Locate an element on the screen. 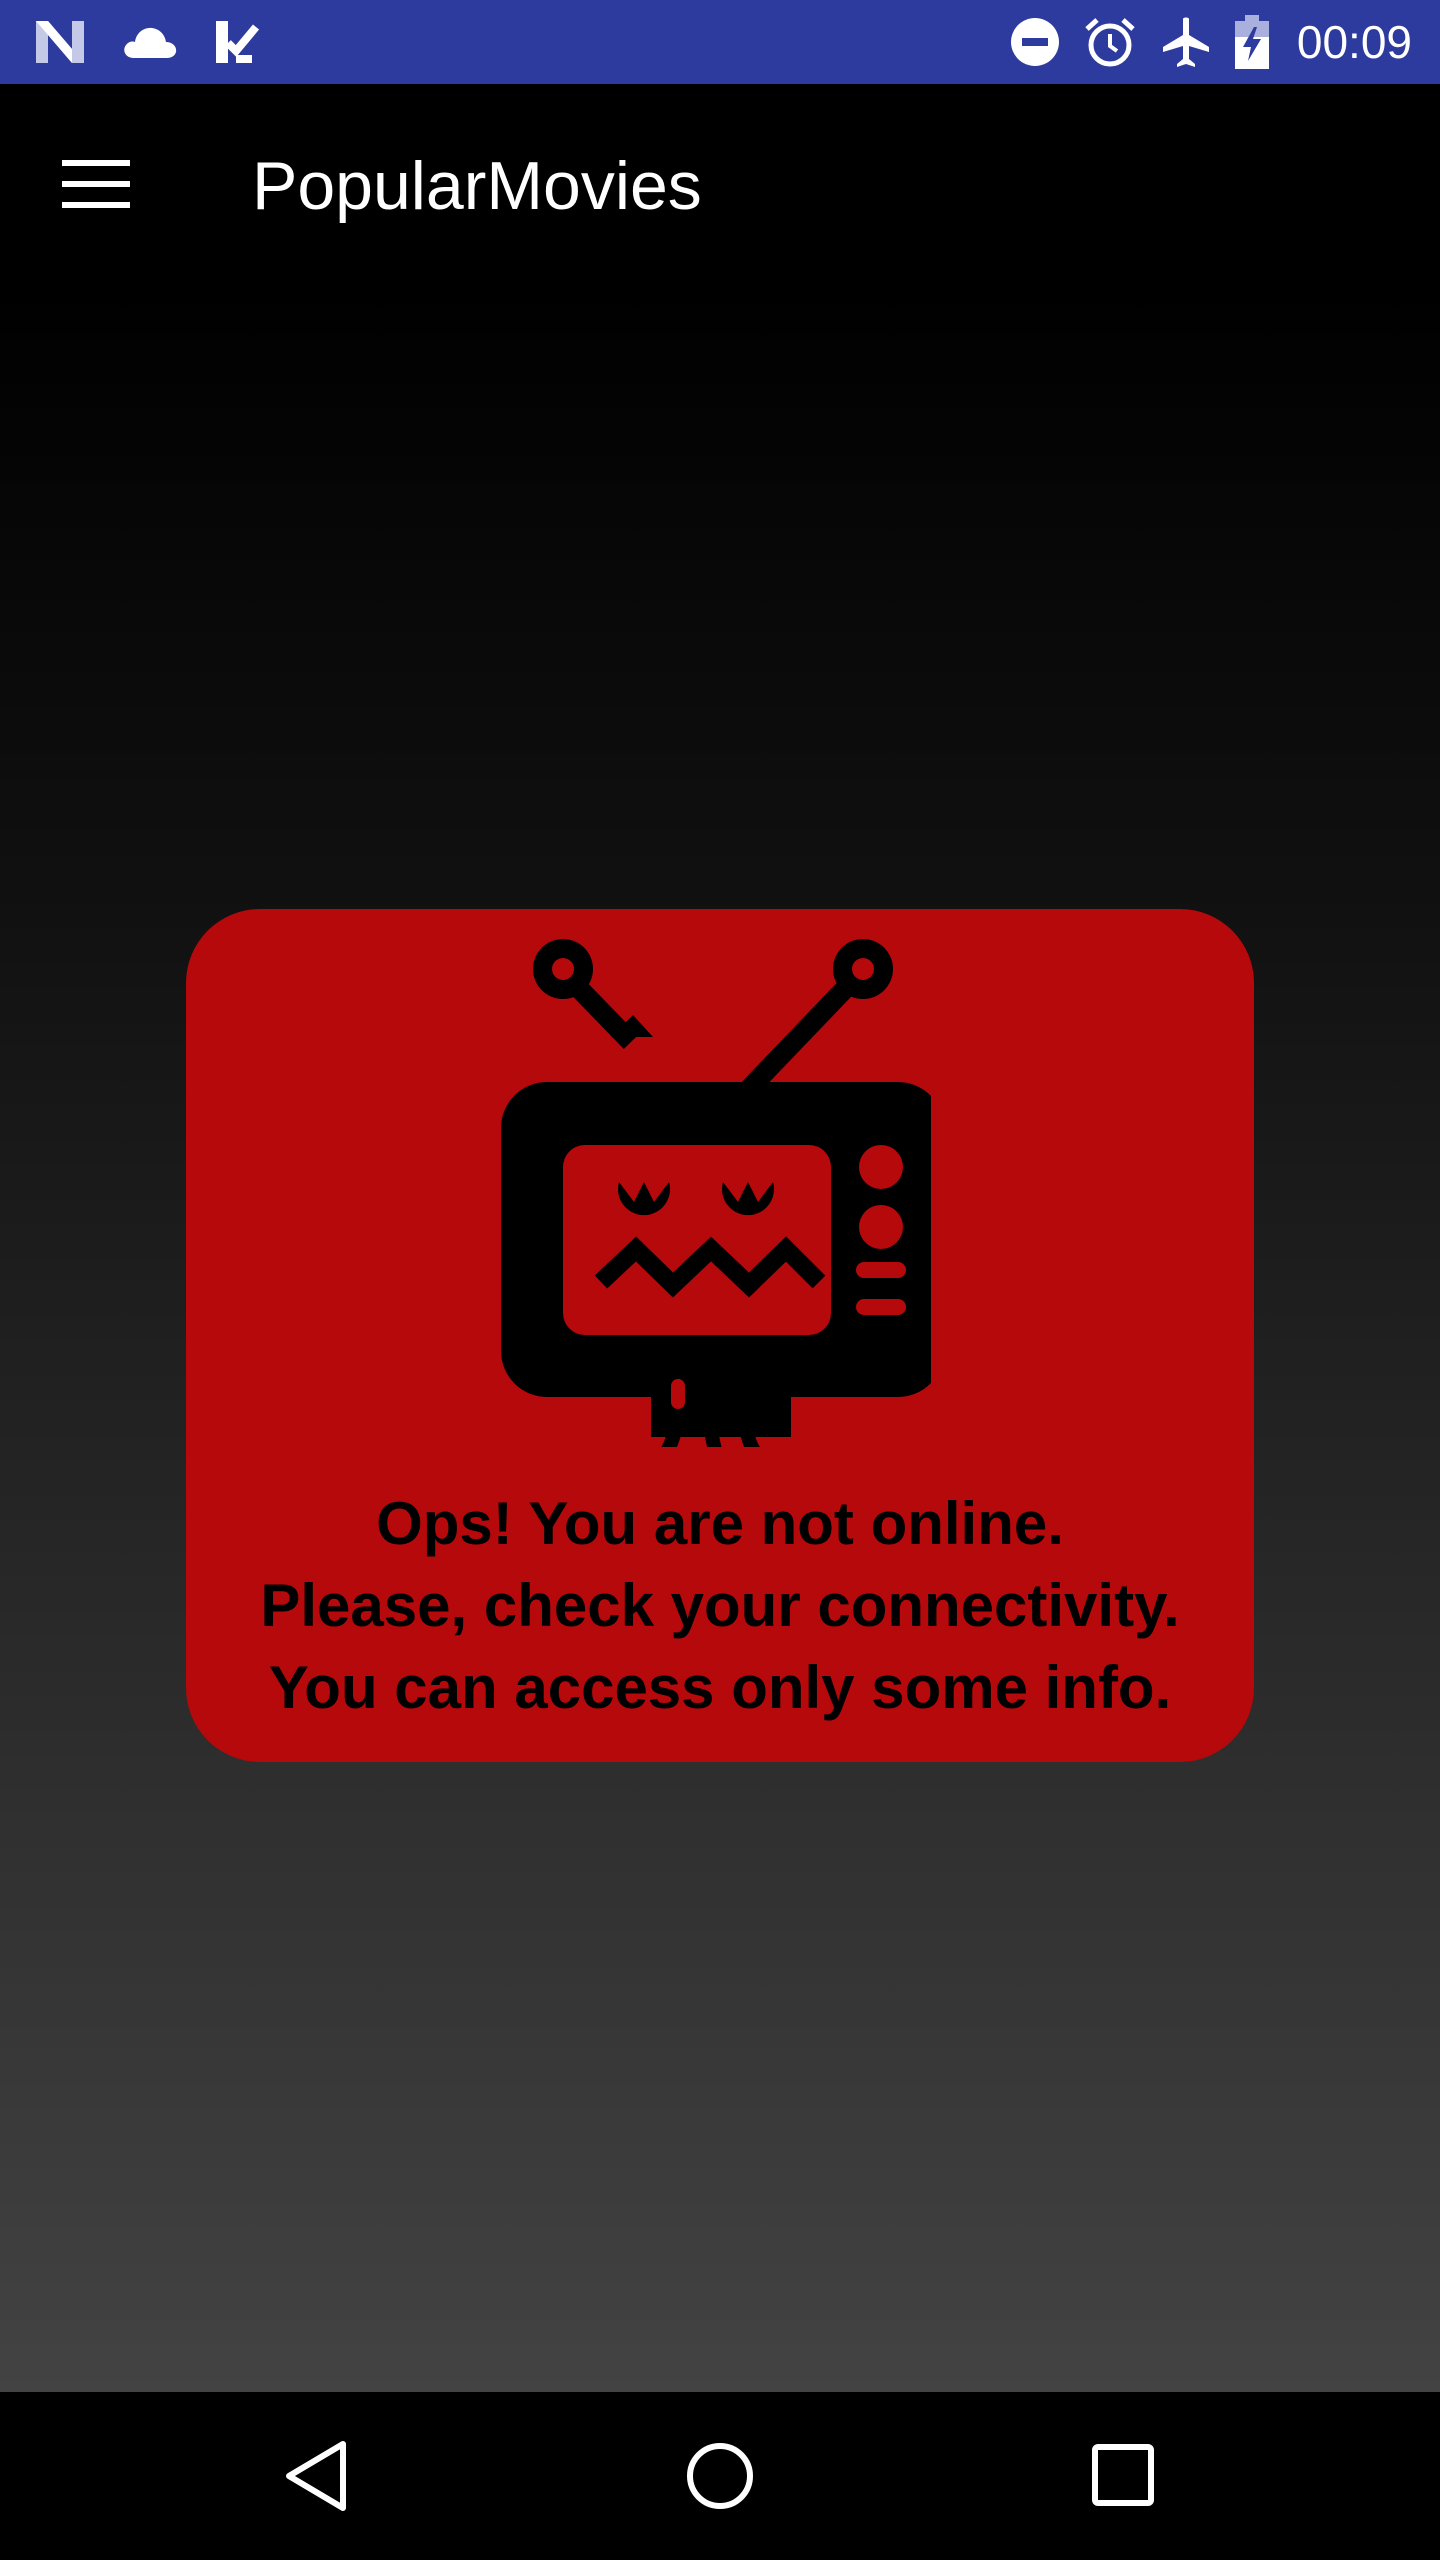 Image resolution: width=1440 pixels, height=2560 pixels. check-list-icon is located at coordinates (237, 42).